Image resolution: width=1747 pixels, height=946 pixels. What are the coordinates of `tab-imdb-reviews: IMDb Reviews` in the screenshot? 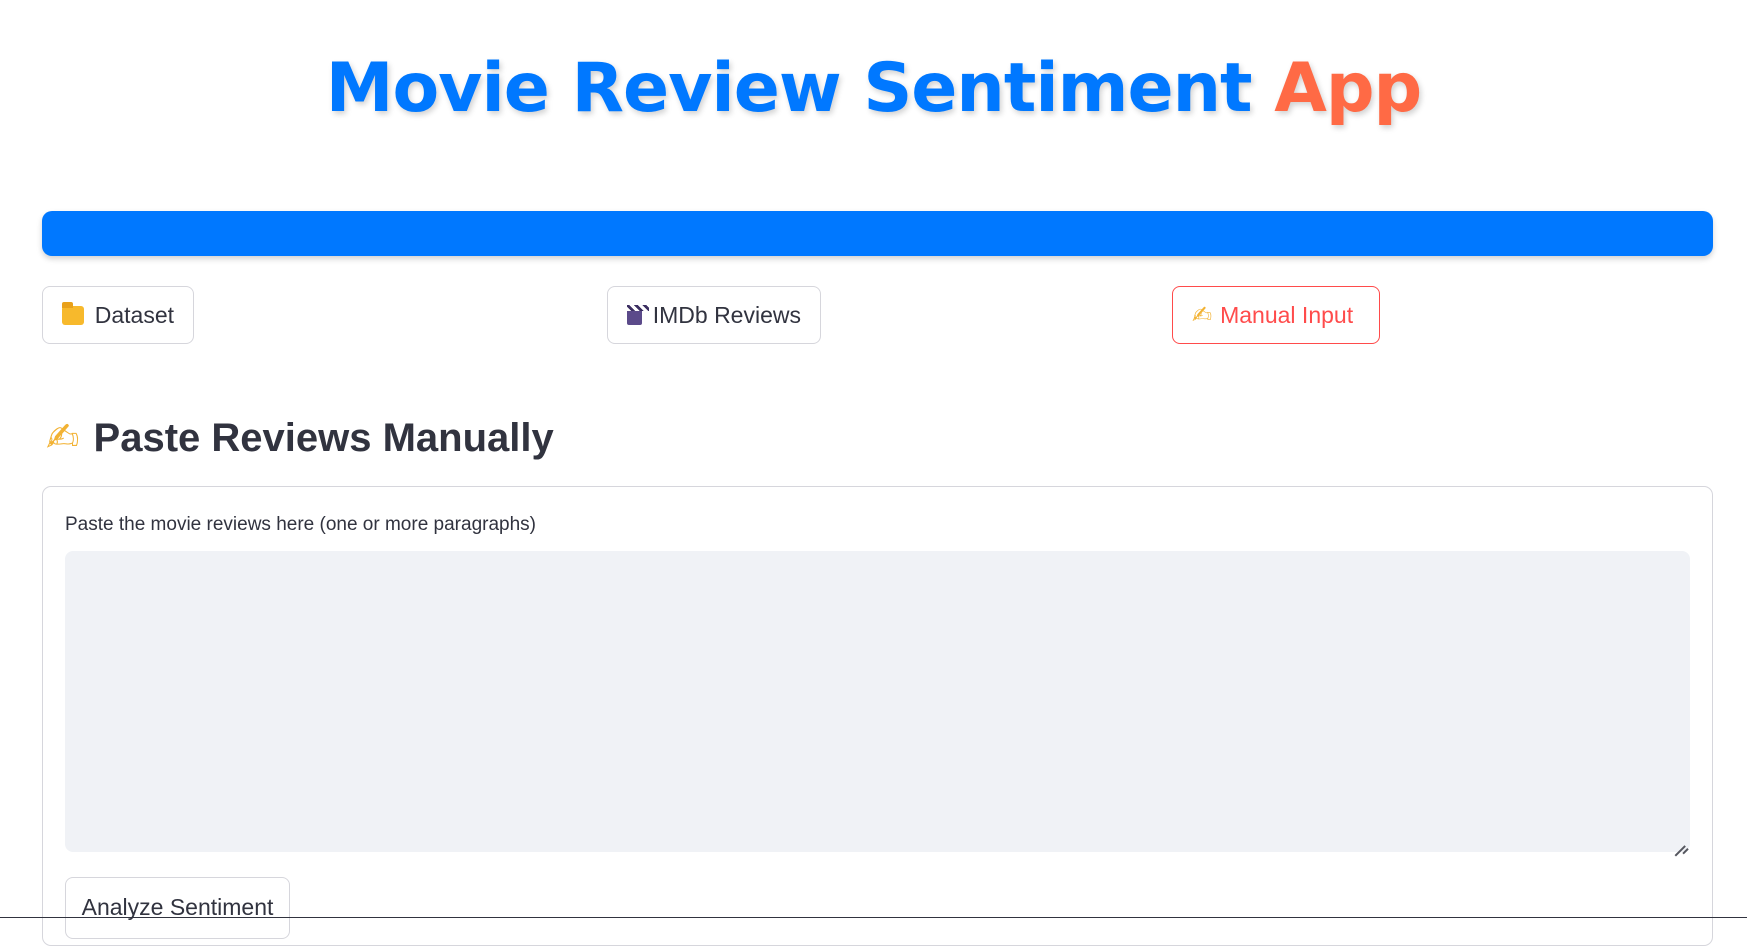 It's located at (714, 315).